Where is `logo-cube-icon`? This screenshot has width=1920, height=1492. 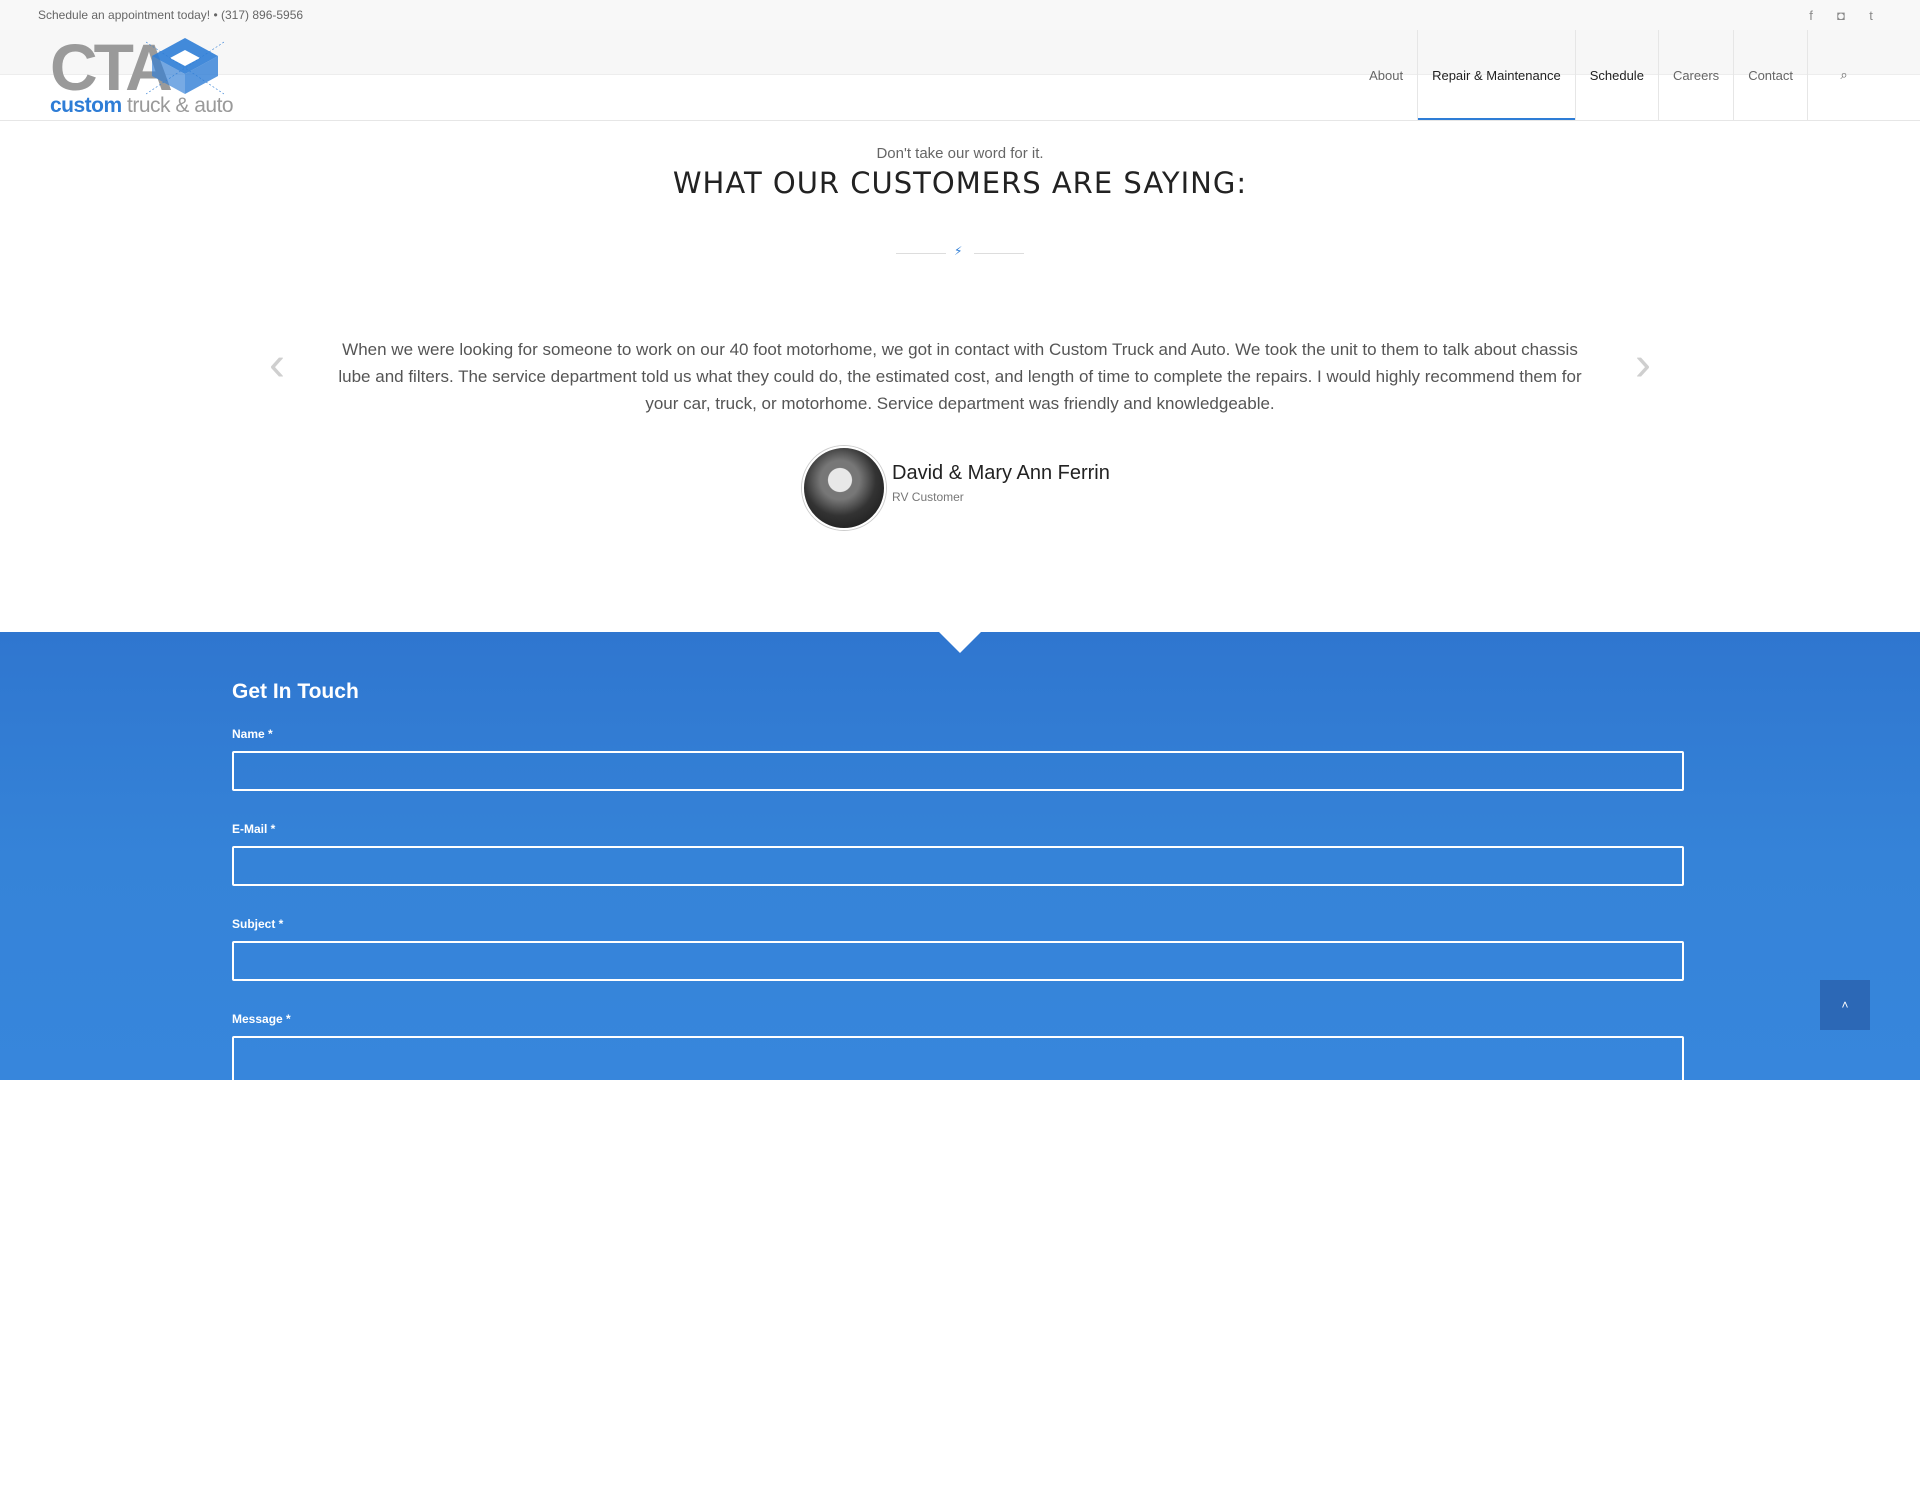 logo-cube-icon is located at coordinates (185, 66).